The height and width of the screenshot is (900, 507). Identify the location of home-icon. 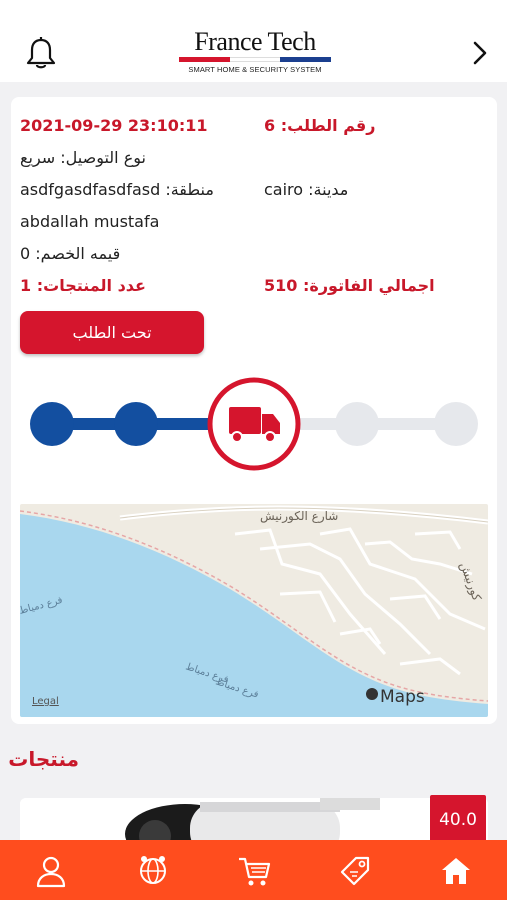
(456, 871).